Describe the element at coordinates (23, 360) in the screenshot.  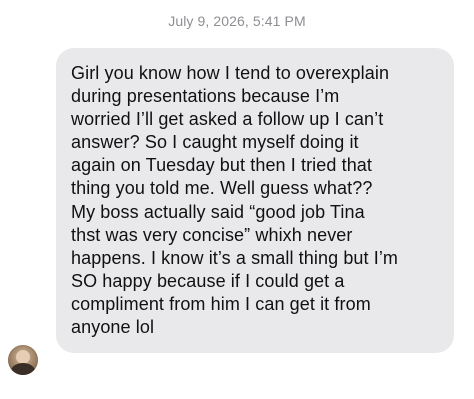
I see `contact-avatar-icon` at that location.